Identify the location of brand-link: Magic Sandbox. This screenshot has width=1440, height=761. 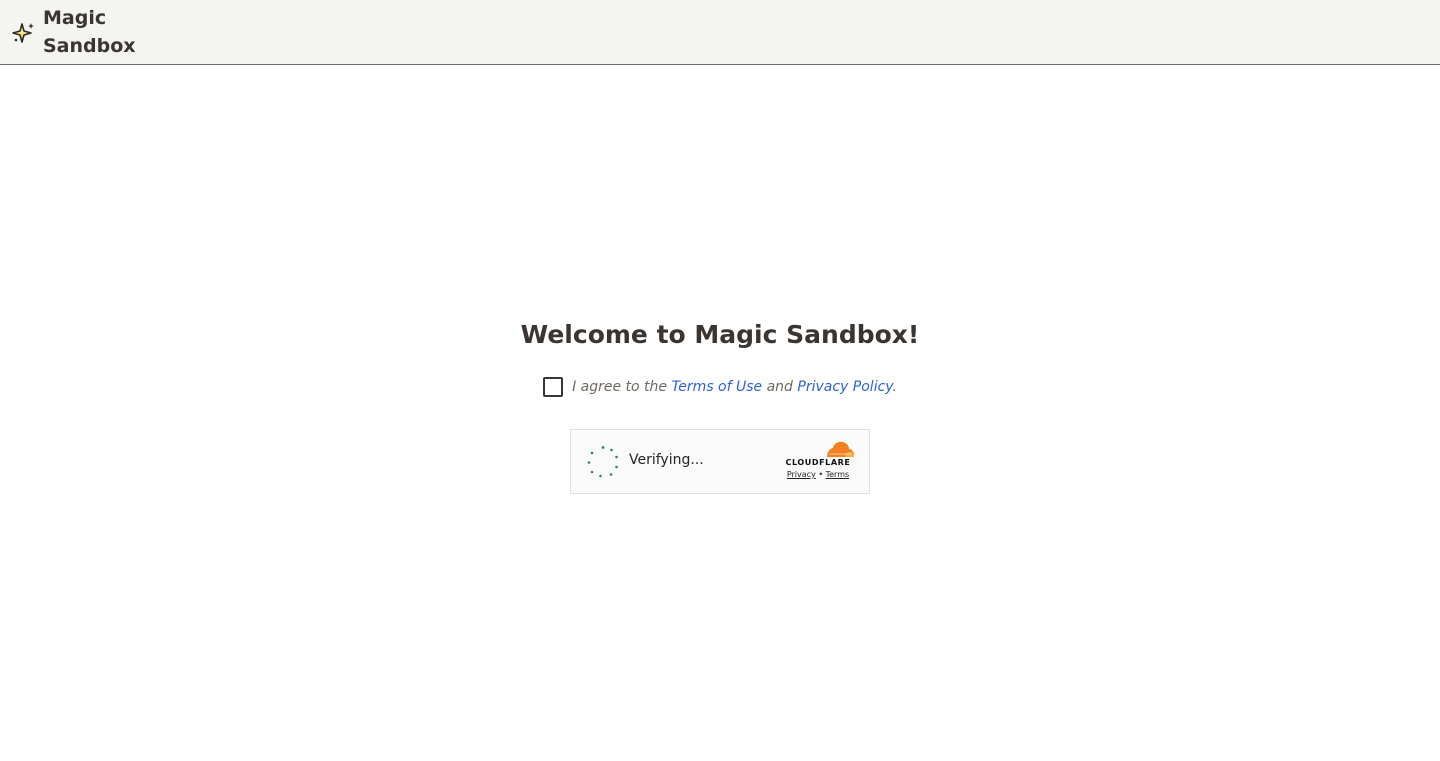
(82, 32).